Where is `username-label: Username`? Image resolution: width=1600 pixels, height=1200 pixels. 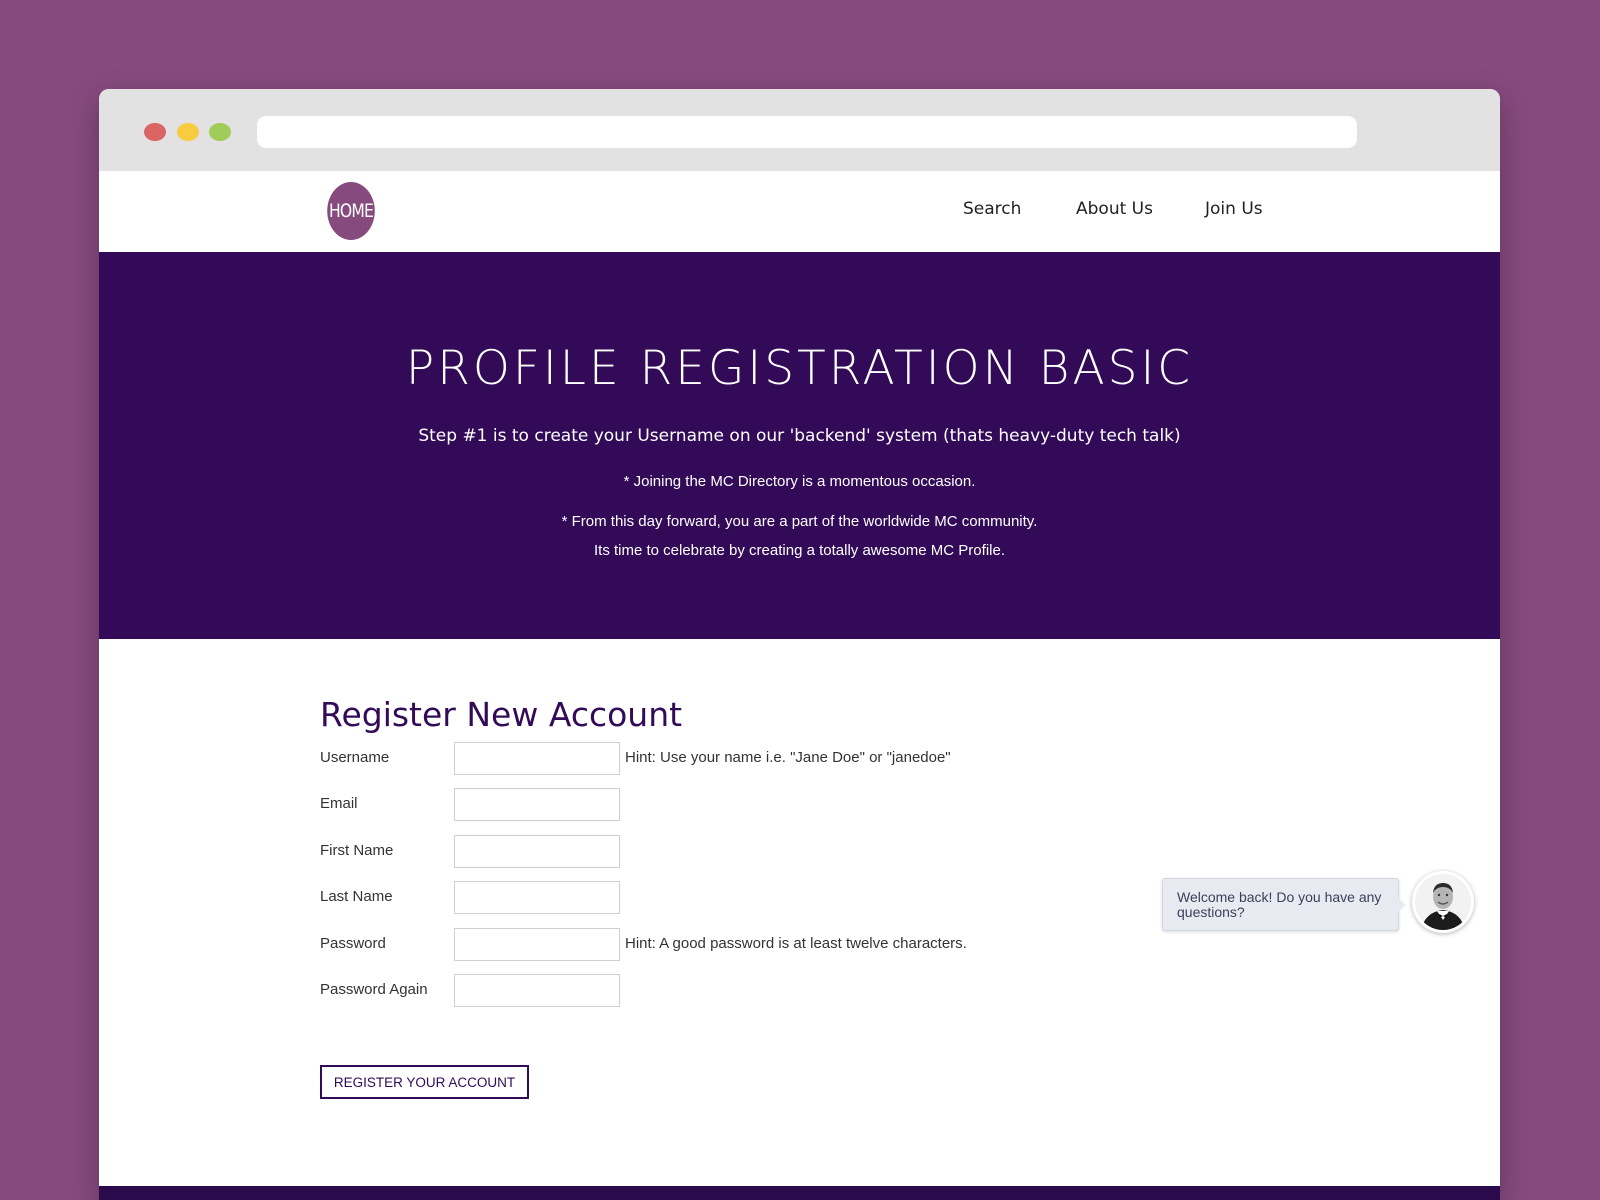
username-label: Username is located at coordinates (355, 757).